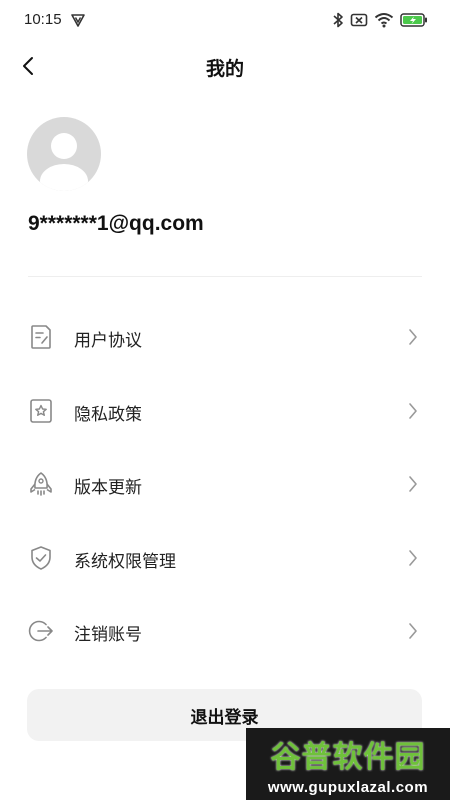 This screenshot has height=800, width=450. Describe the element at coordinates (108, 341) in the screenshot. I see `menu-item-label: 用户协议` at that location.